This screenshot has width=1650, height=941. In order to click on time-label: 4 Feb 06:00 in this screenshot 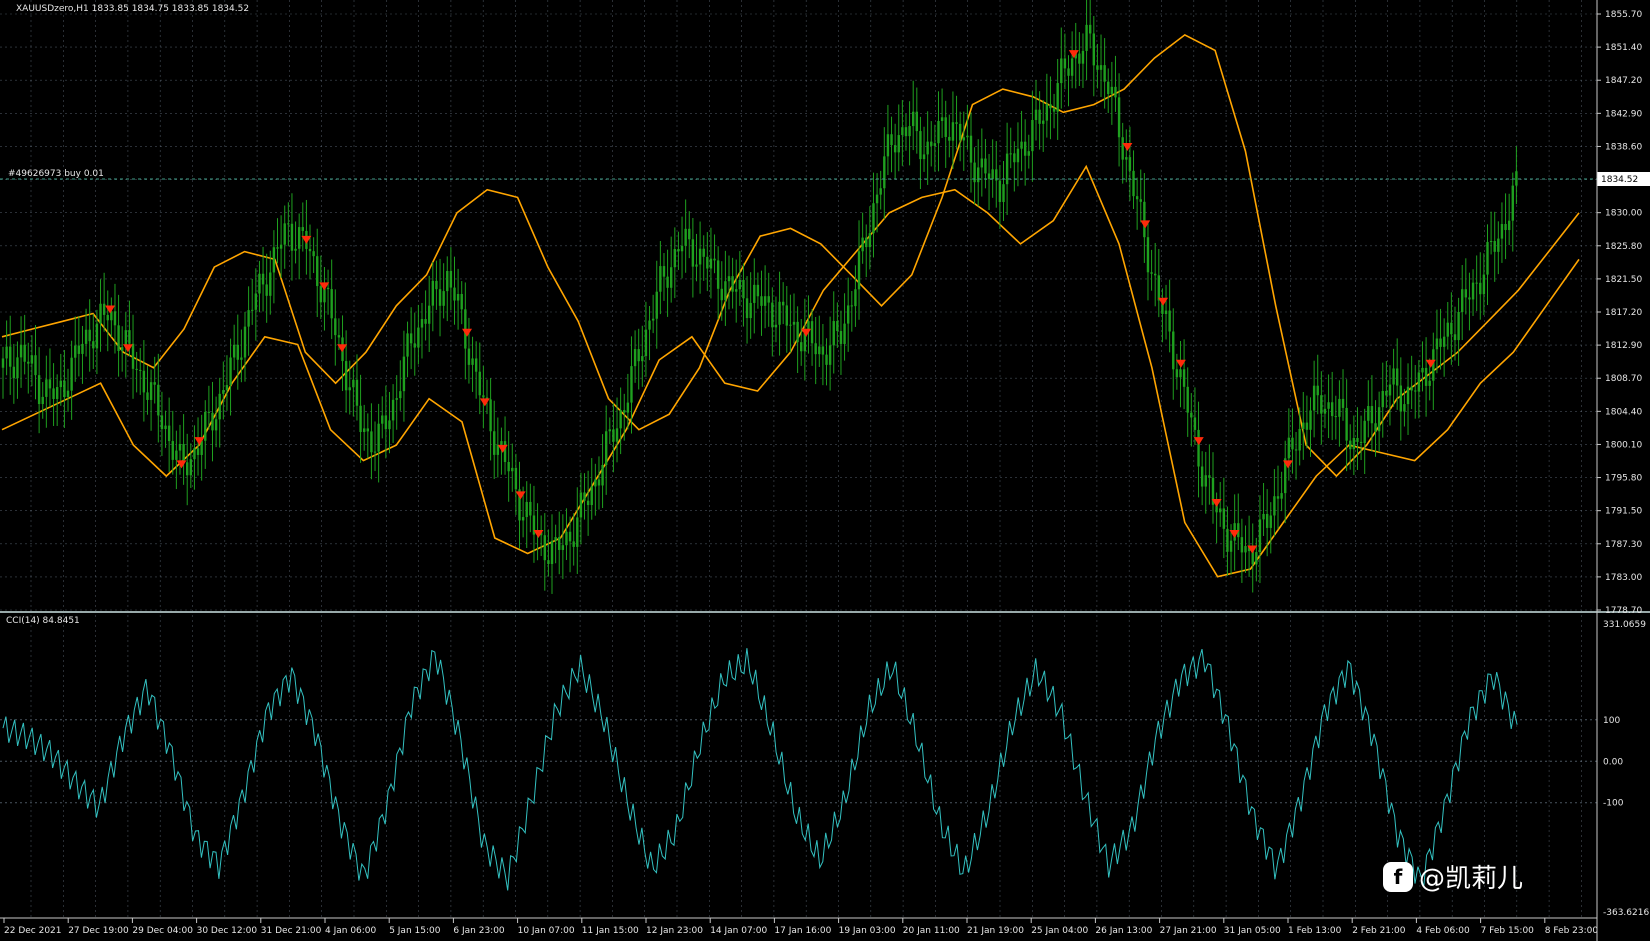, I will do `click(1443, 931)`.